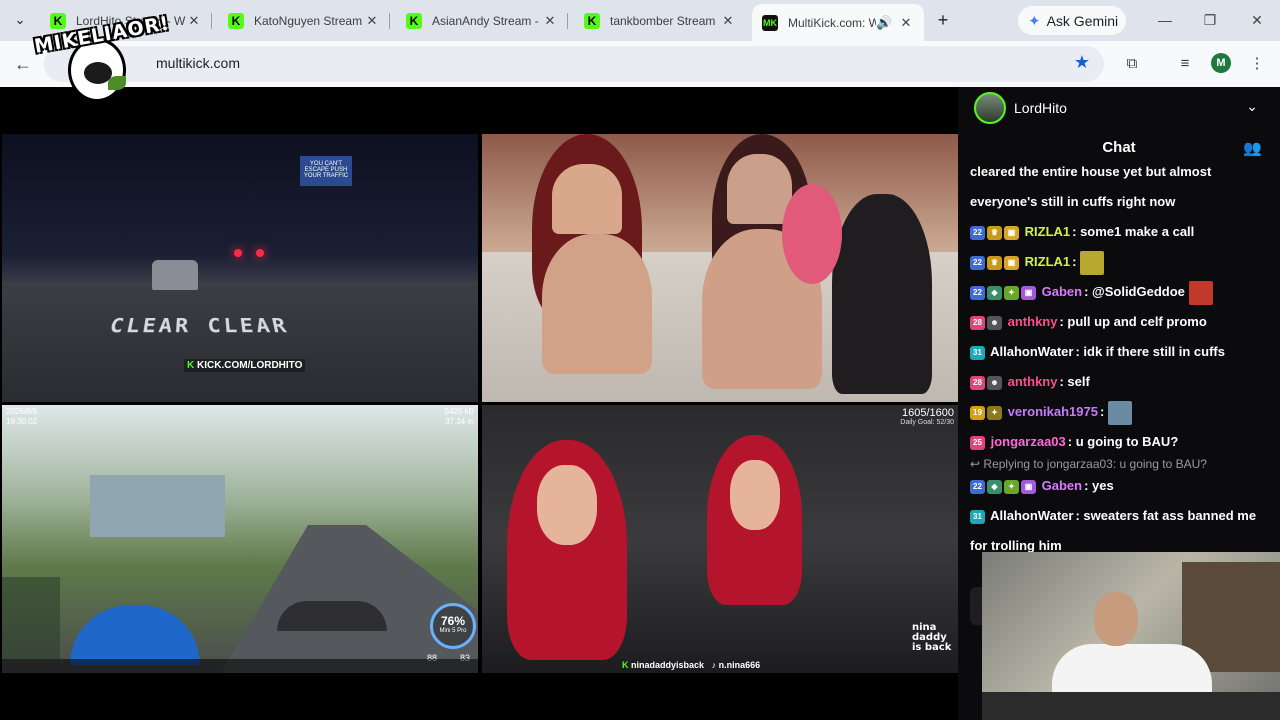 This screenshot has width=1280, height=720. What do you see at coordinates (927, 422) in the screenshot?
I see `goal-sub: Daily Goal: 52/30` at bounding box center [927, 422].